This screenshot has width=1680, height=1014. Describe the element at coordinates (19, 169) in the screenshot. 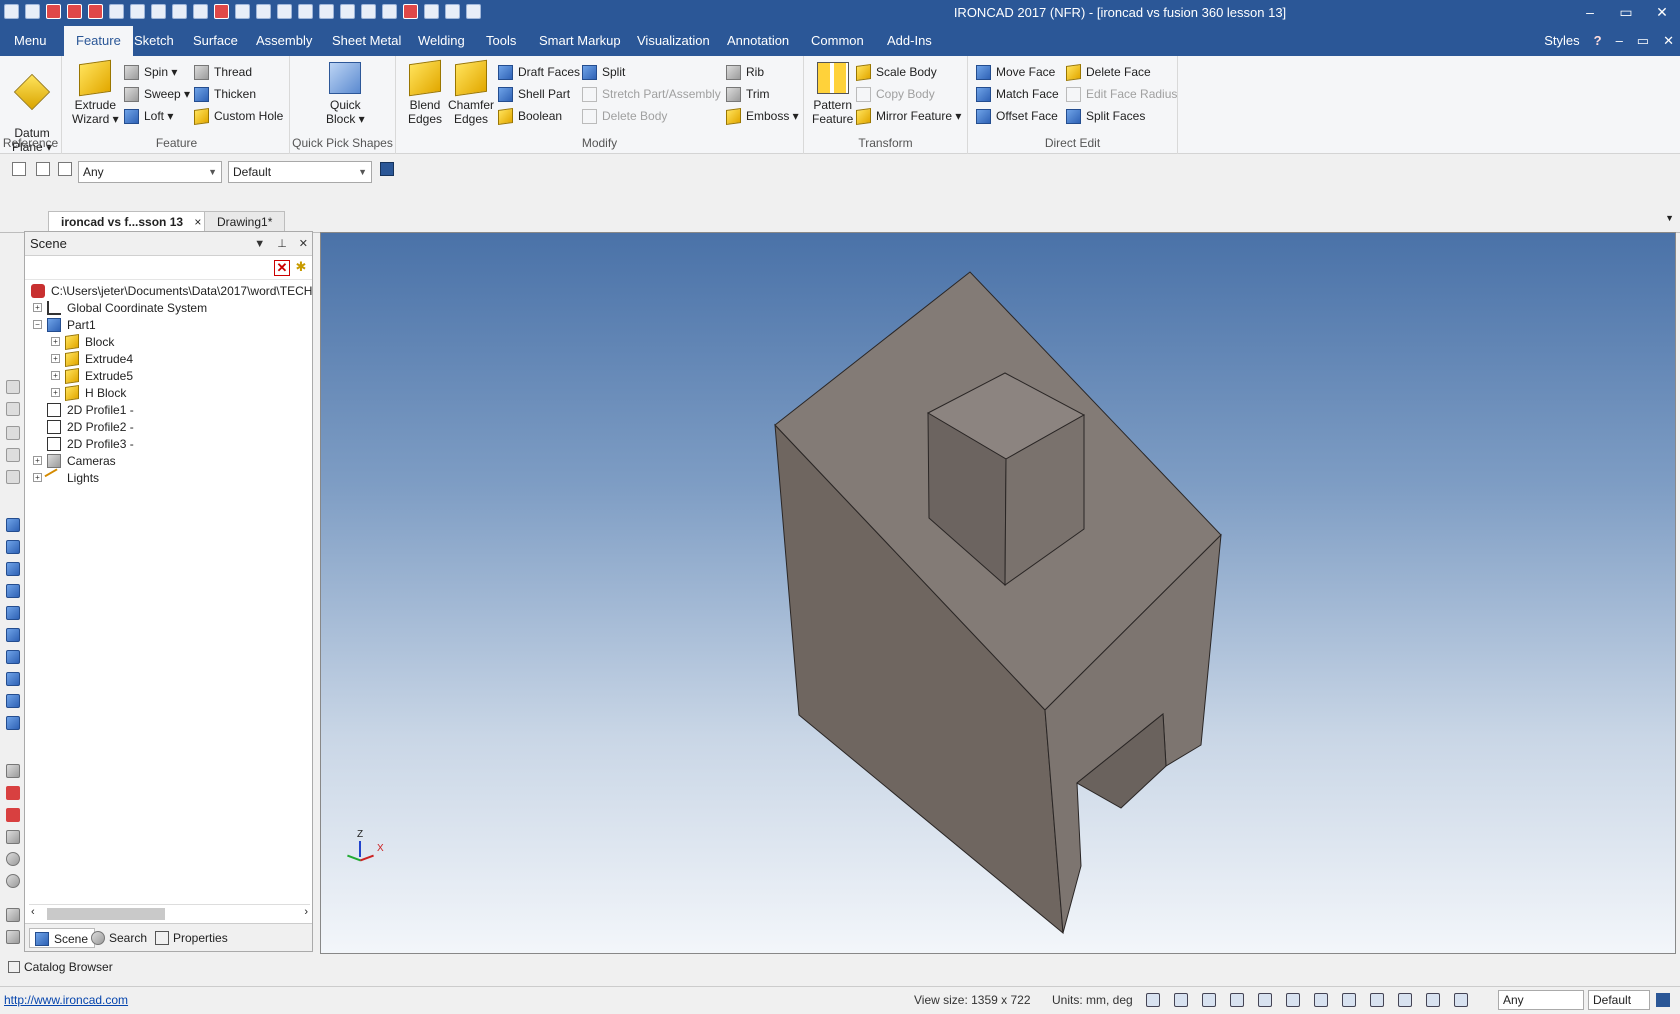

I see `select-parts-icon` at that location.